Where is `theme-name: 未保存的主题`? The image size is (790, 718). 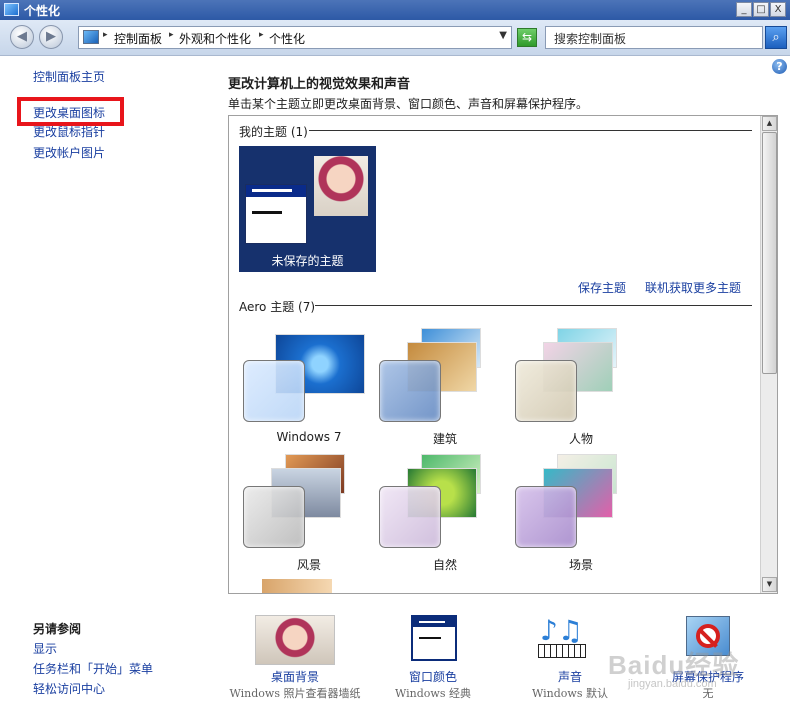
theme-name: 未保存的主题 is located at coordinates (307, 261).